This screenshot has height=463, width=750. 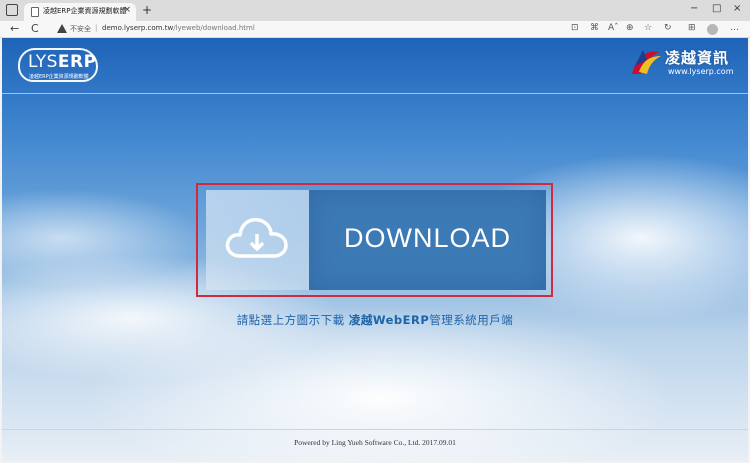 What do you see at coordinates (43, 62) in the screenshot?
I see `logo-text-light: LYS` at bounding box center [43, 62].